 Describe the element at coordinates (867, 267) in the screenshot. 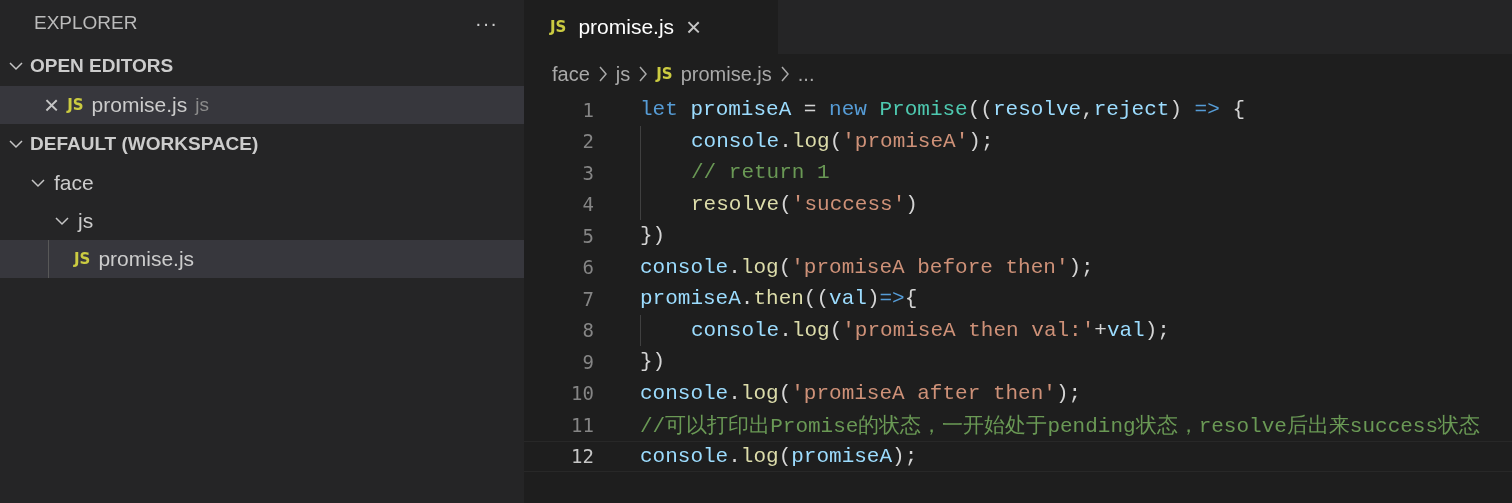

I see `code-line: console.log('promiseA before then');` at that location.